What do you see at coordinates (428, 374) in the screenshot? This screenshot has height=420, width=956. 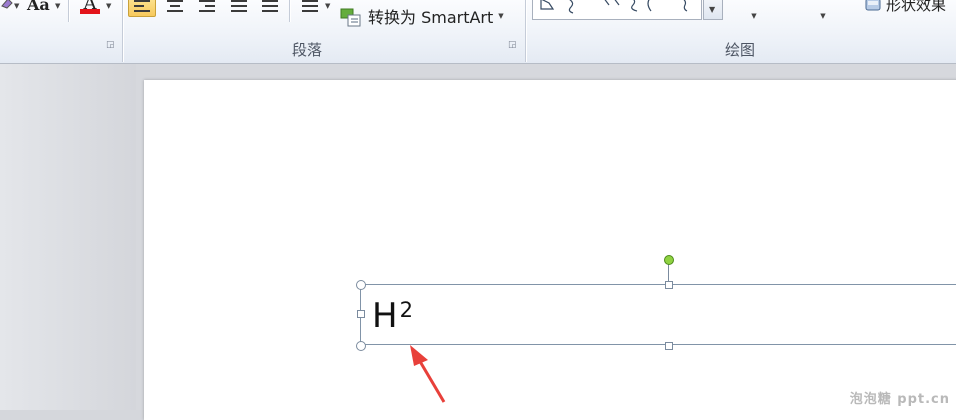 I see `red-arrow-annotation` at bounding box center [428, 374].